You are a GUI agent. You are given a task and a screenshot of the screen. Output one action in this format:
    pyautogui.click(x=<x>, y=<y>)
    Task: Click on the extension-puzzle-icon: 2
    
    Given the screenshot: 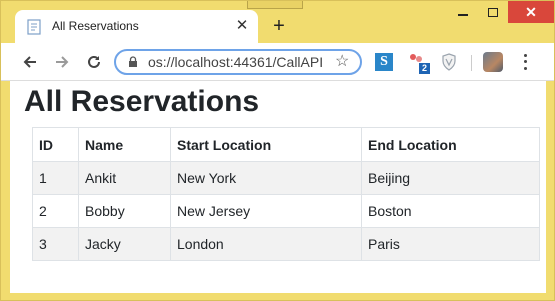 What is the action you would take?
    pyautogui.click(x=419, y=63)
    